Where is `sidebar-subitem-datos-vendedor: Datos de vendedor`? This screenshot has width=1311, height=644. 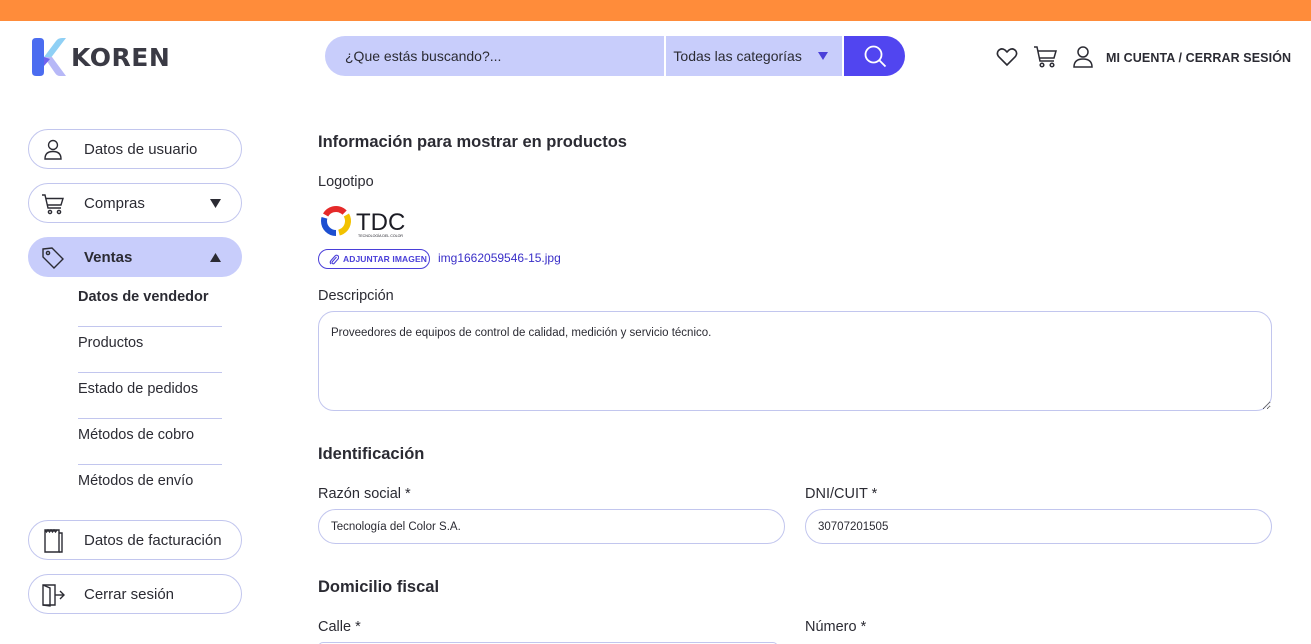
sidebar-subitem-datos-vendedor: Datos de vendedor is located at coordinates (150, 304).